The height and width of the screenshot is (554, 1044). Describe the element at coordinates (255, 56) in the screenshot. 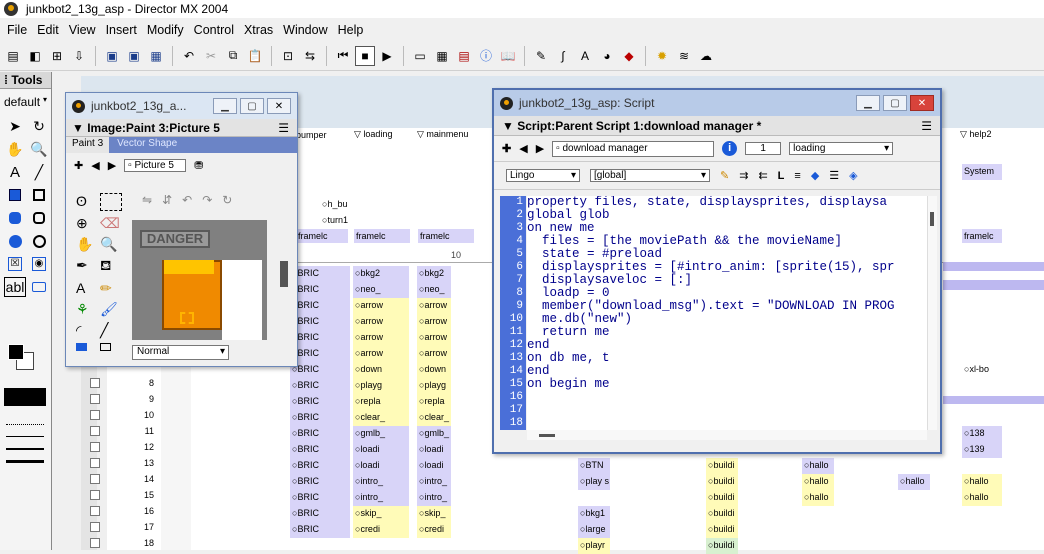

I see `paste-icon: 📋` at that location.